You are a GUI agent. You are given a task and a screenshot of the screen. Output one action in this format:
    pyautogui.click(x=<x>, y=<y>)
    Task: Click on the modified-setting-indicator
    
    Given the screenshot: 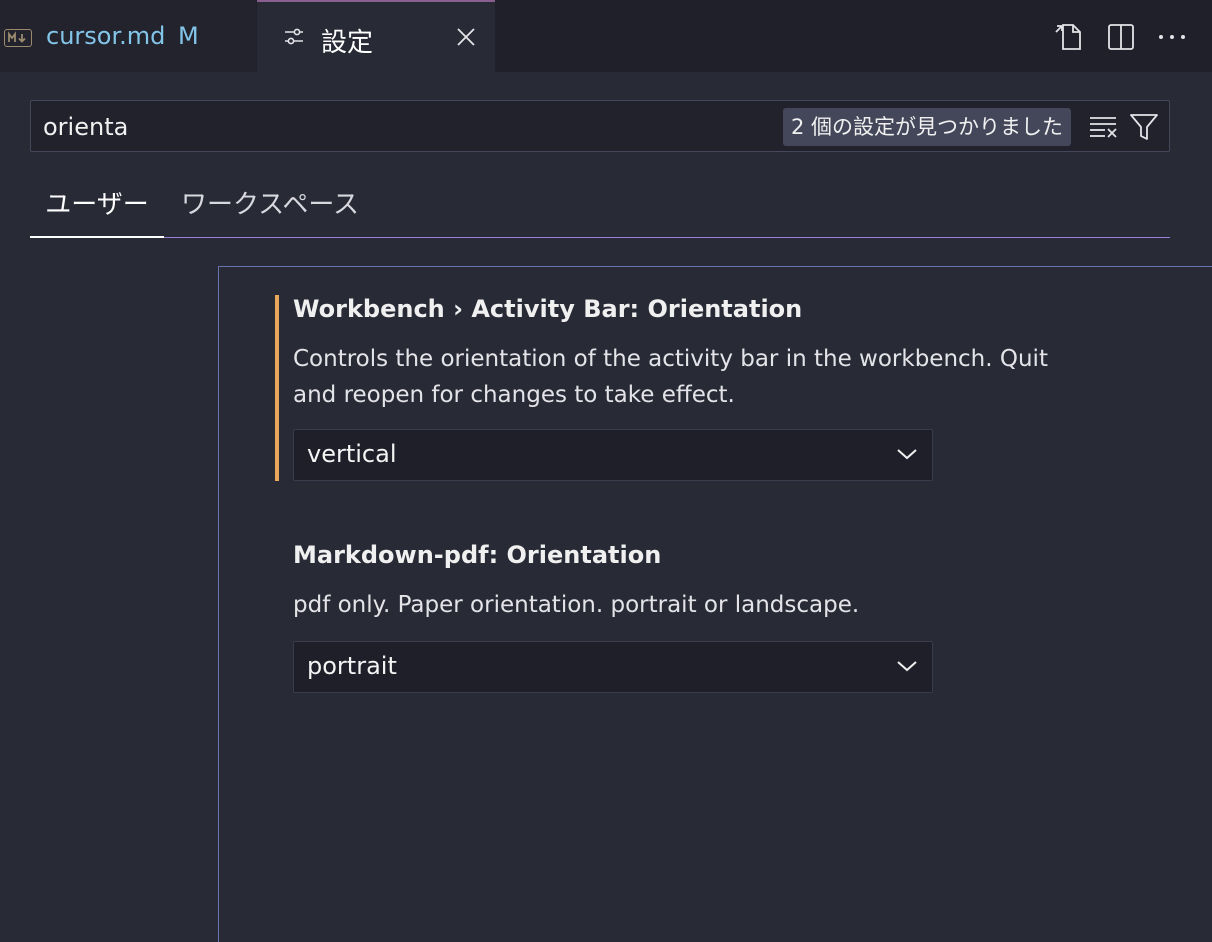 What is the action you would take?
    pyautogui.click(x=277, y=388)
    